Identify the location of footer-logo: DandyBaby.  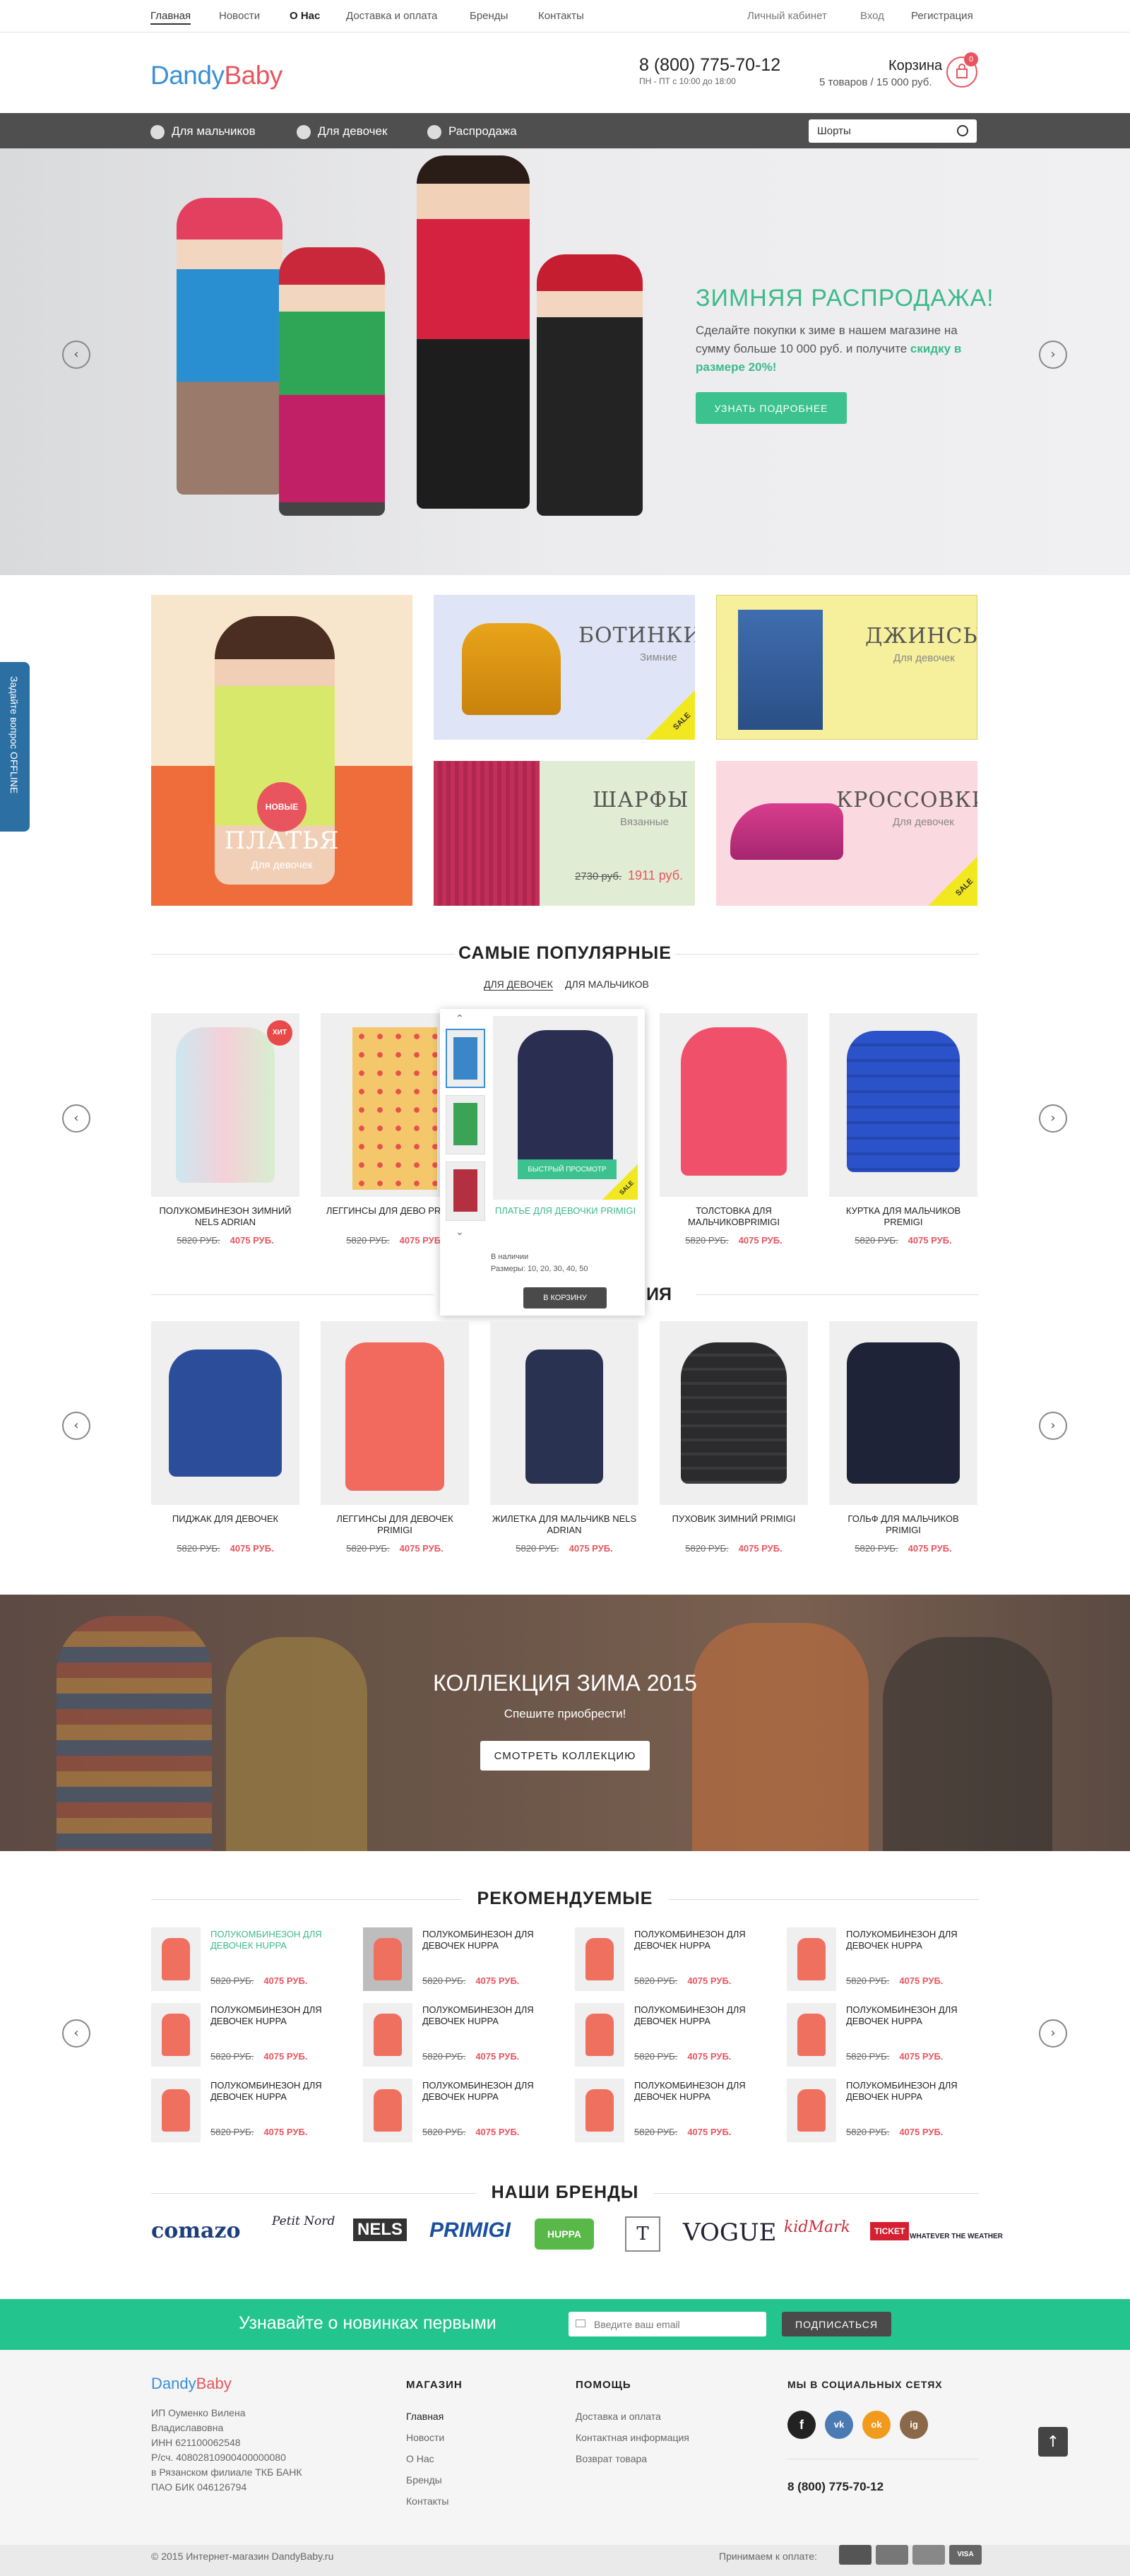
(191, 2384).